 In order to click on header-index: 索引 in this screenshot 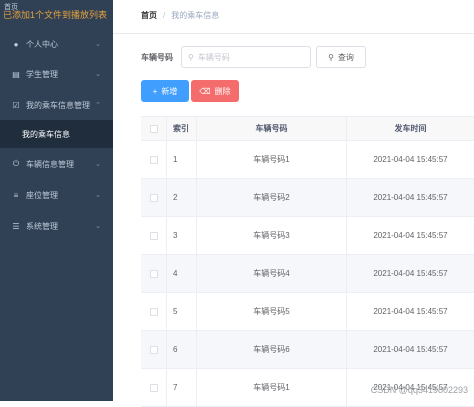, I will do `click(182, 128)`.